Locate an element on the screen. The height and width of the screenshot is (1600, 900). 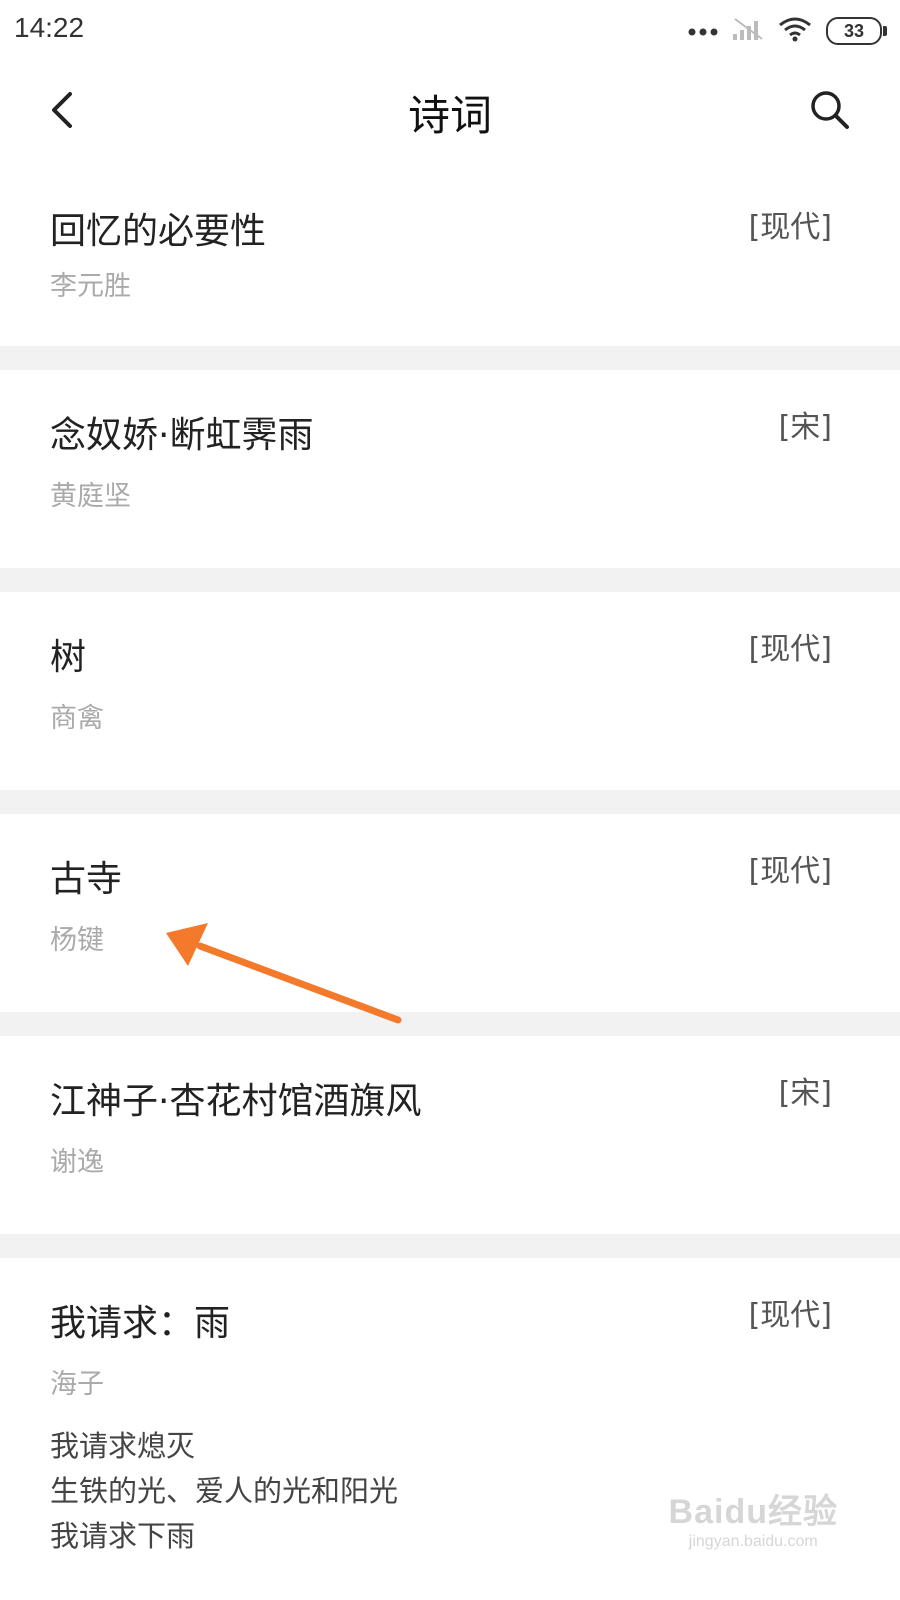
back-arrow-icon is located at coordinates (62, 112).